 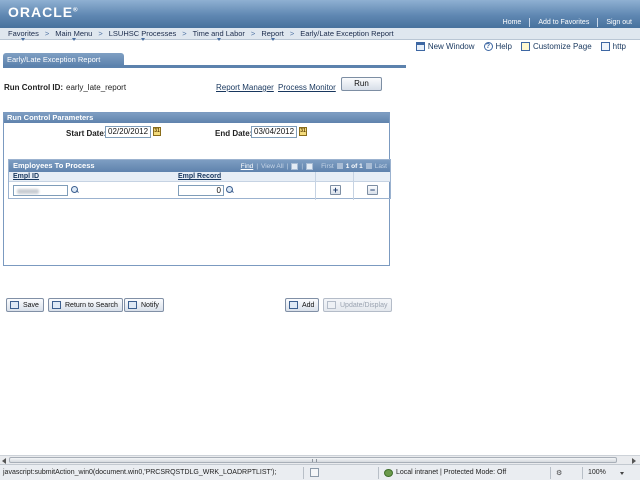 I want to click on new-window-link: New Window, so click(x=445, y=46).